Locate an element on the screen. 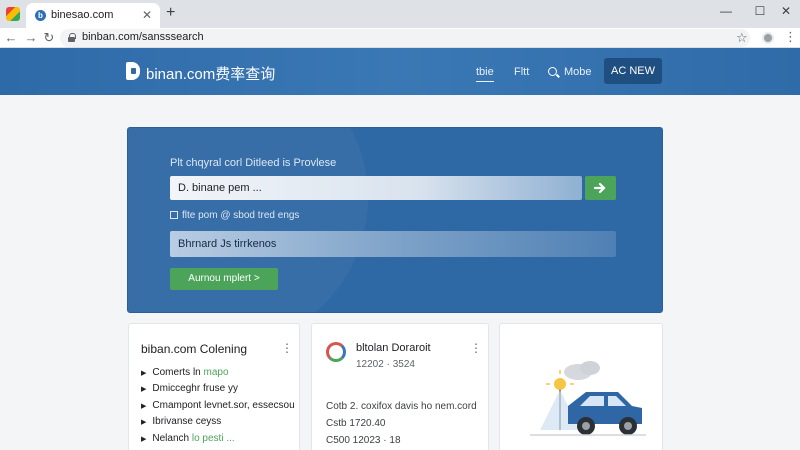  list-item-text: Dmicceghr fruse yy is located at coordinates (195, 389).